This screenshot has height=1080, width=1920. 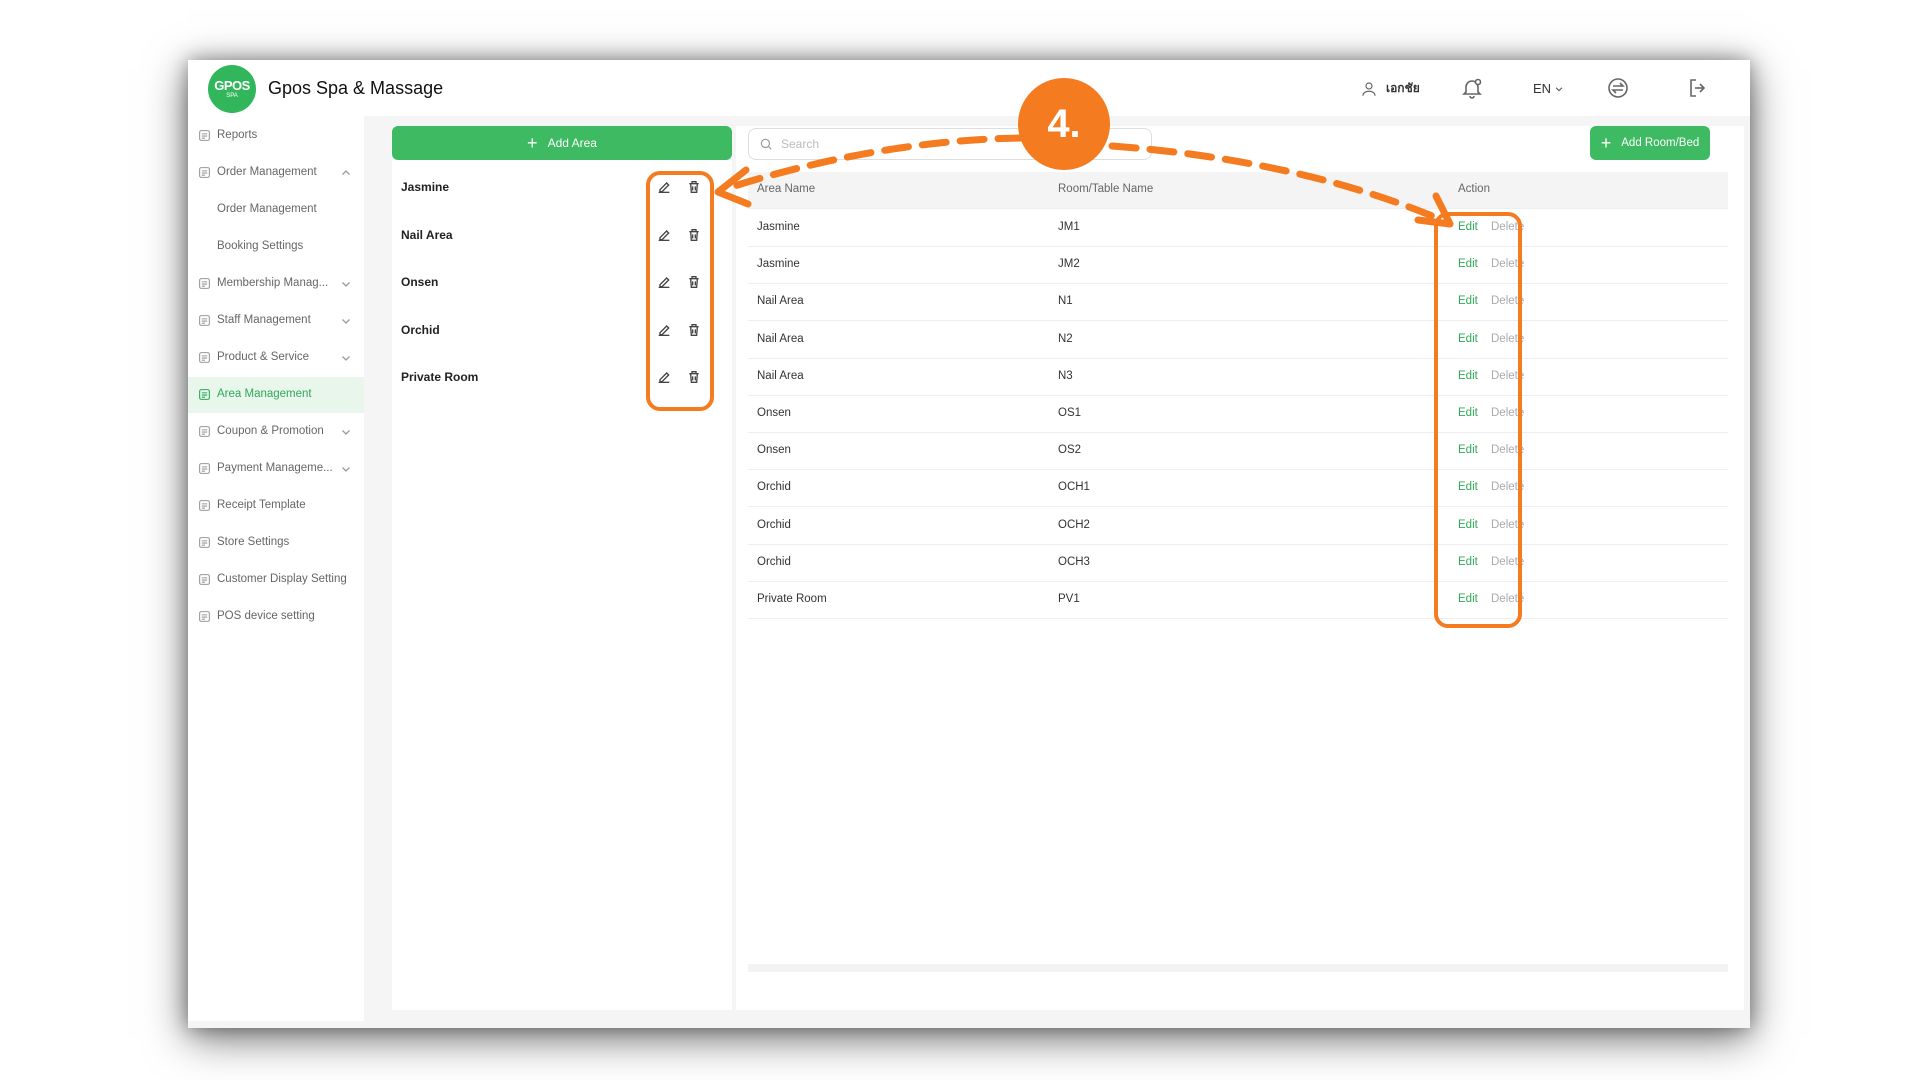 What do you see at coordinates (1065, 375) in the screenshot?
I see `cell-room-name: N3` at bounding box center [1065, 375].